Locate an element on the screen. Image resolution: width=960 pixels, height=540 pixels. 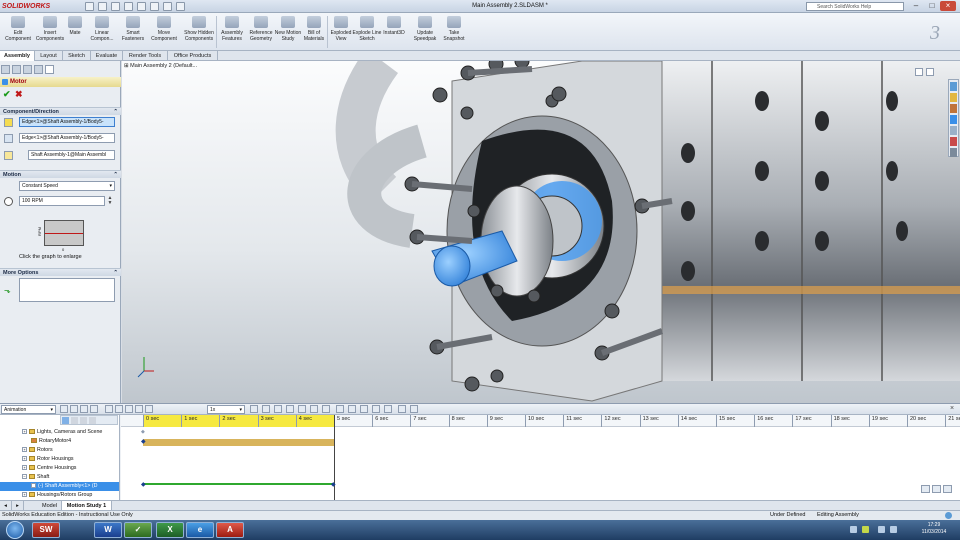
play-from-start-icon is located at coordinates (74, 409).